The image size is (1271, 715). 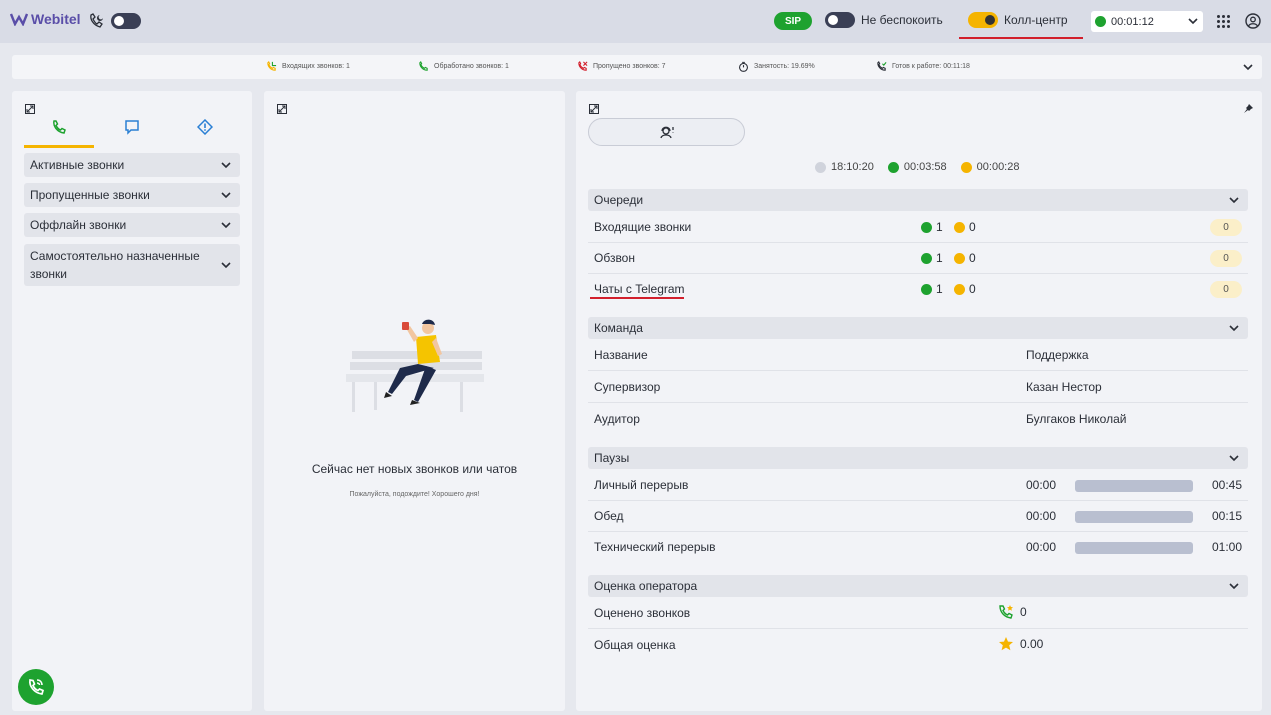 I want to click on queue-count-yellow: 0, so click(x=972, y=227).